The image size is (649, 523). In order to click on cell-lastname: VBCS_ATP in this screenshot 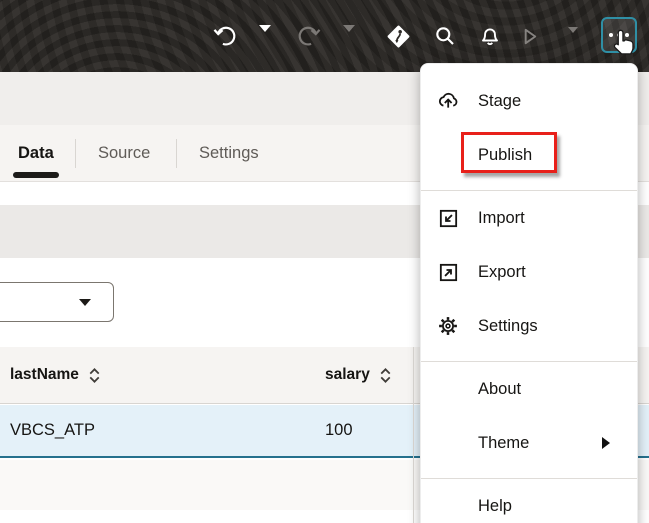, I will do `click(52, 430)`.